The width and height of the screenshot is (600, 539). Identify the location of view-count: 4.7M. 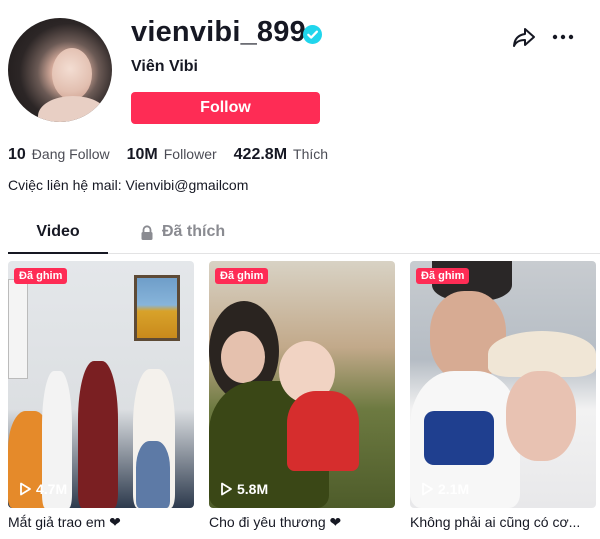
(42, 489).